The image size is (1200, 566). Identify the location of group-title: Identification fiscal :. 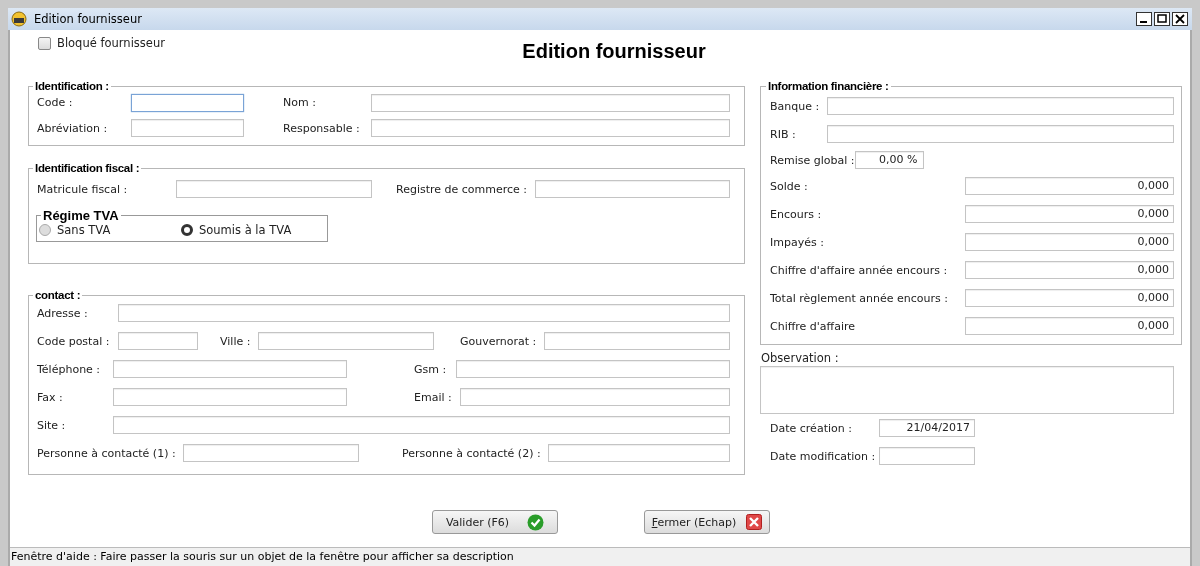
(87, 168).